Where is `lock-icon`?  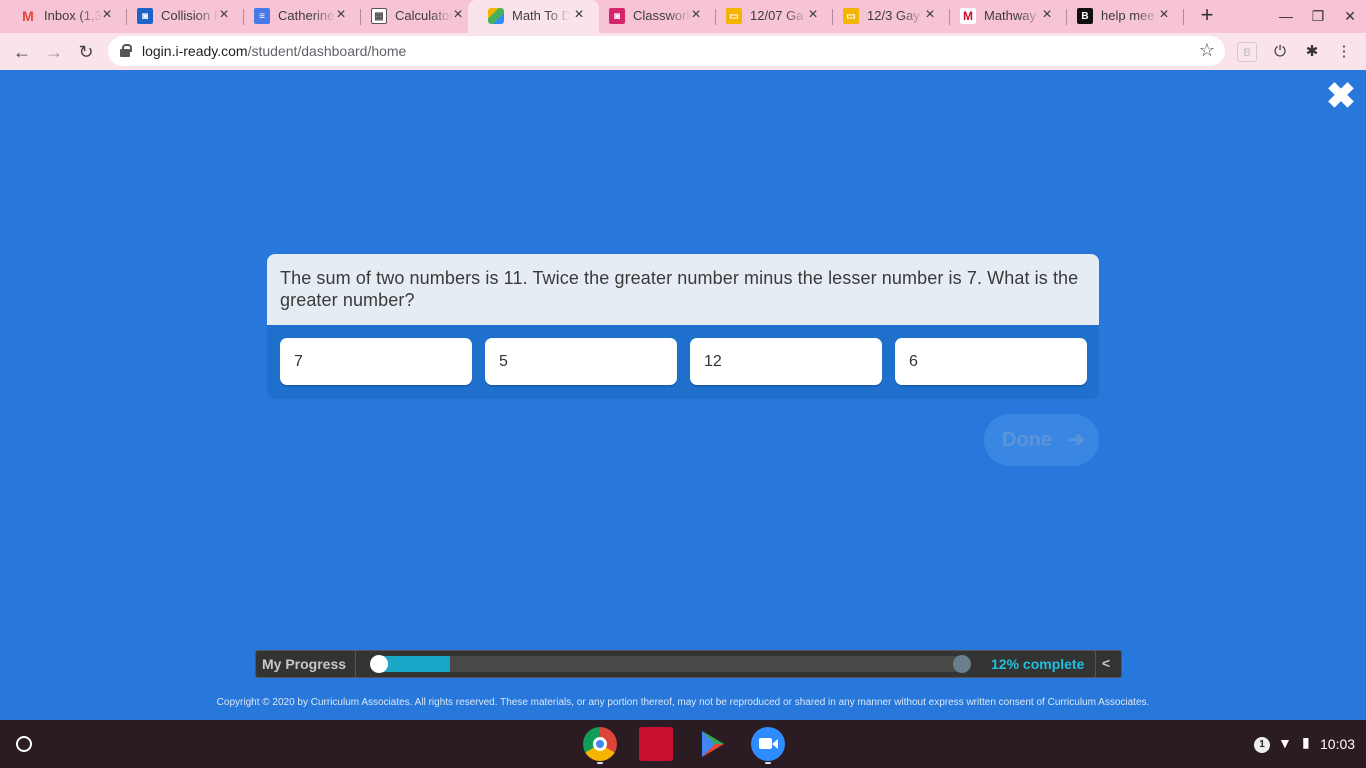 lock-icon is located at coordinates (126, 50).